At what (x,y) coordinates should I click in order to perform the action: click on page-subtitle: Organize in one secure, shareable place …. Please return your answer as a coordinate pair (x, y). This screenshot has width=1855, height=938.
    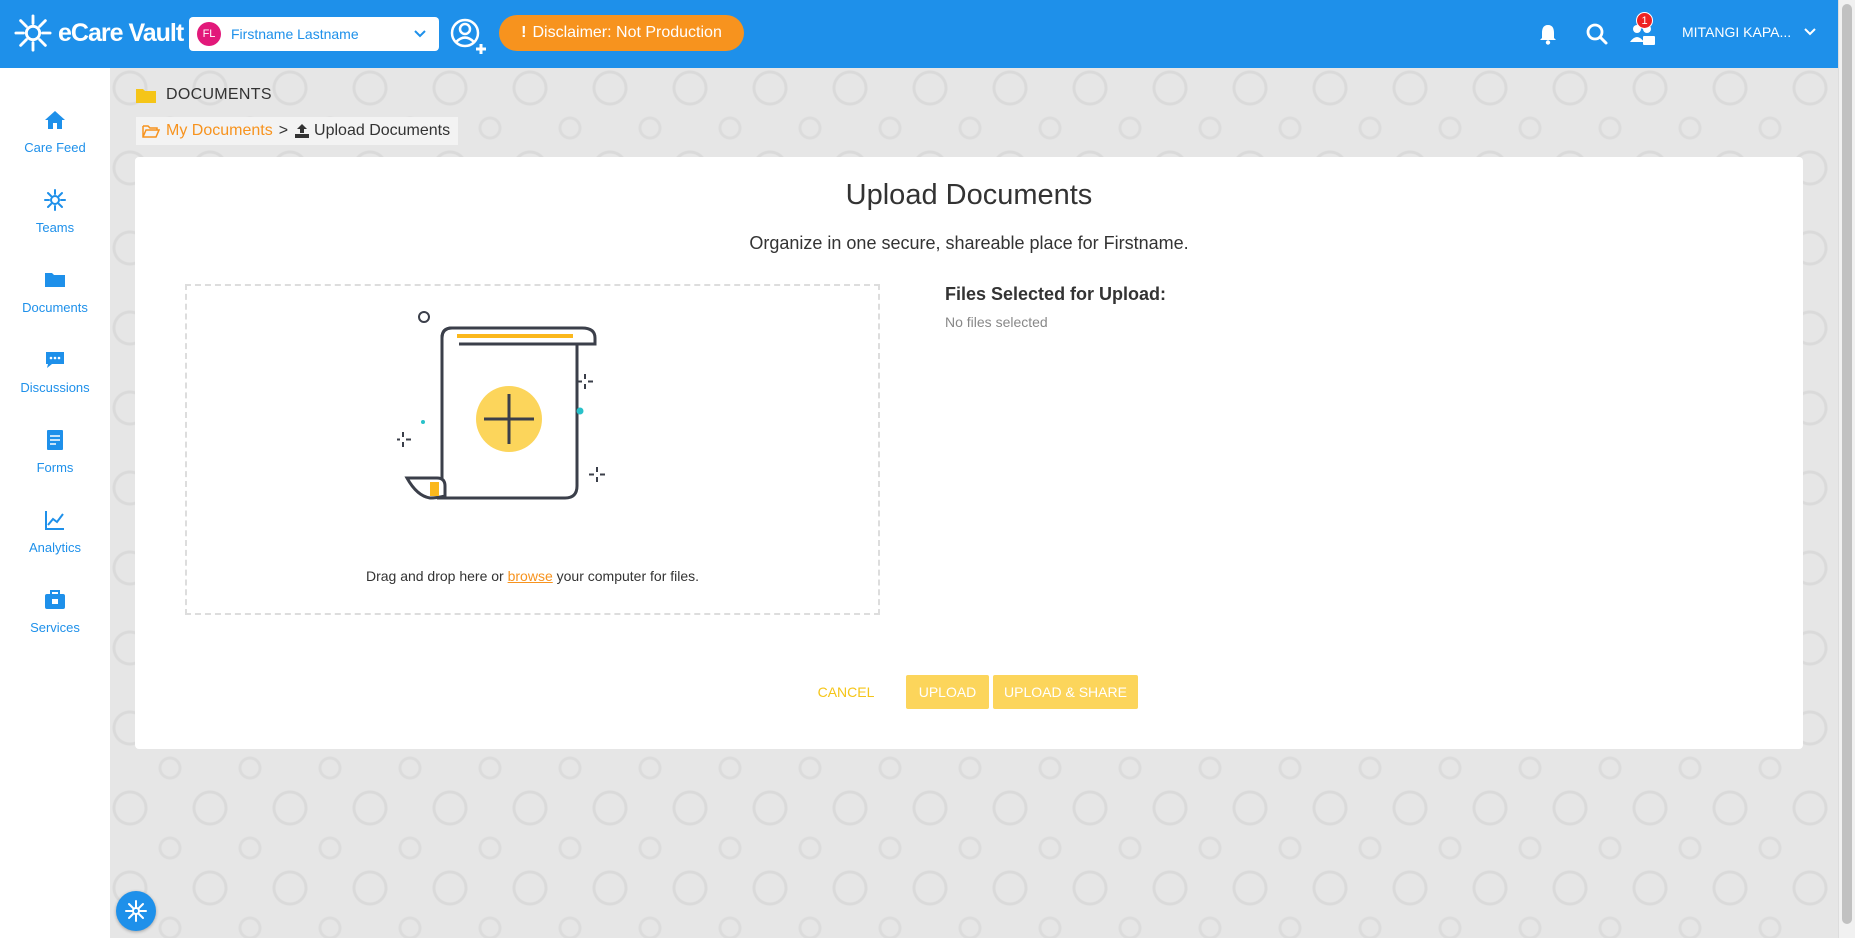
    Looking at the image, I should click on (969, 243).